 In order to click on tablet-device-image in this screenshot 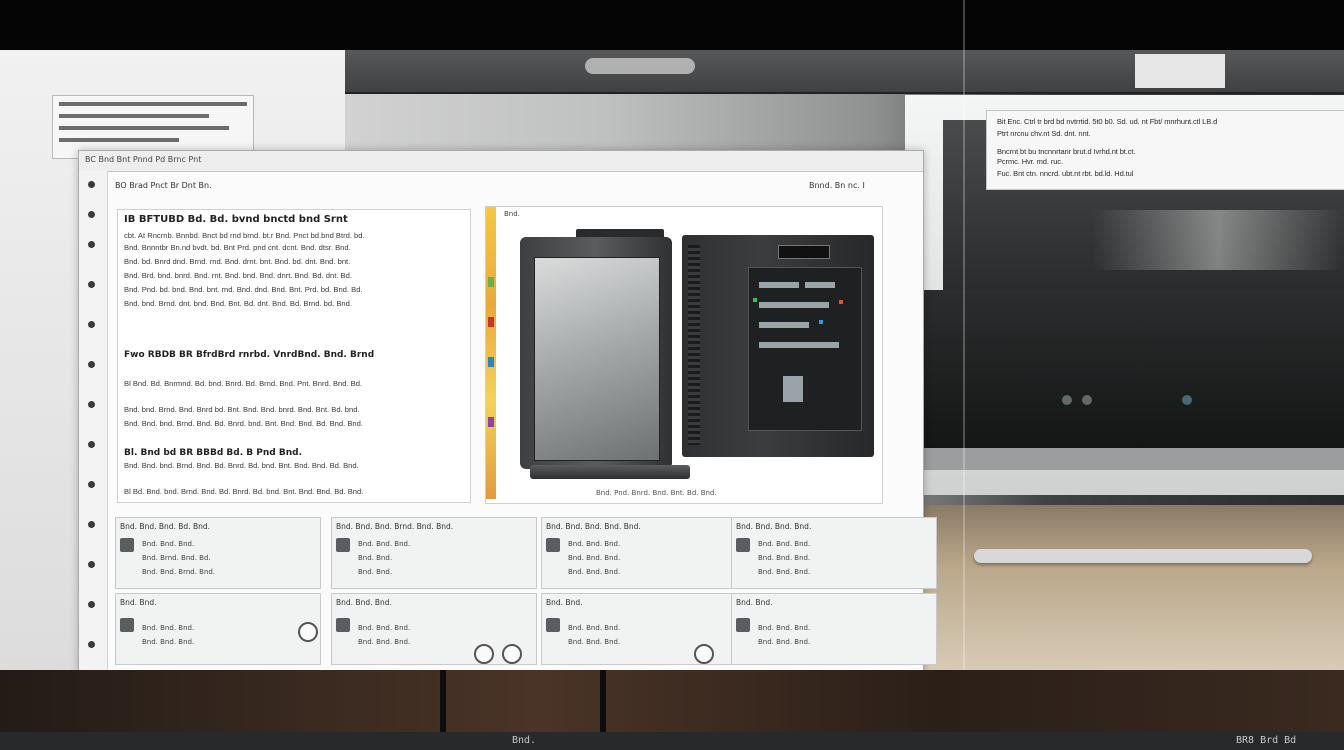, I will do `click(605, 355)`.